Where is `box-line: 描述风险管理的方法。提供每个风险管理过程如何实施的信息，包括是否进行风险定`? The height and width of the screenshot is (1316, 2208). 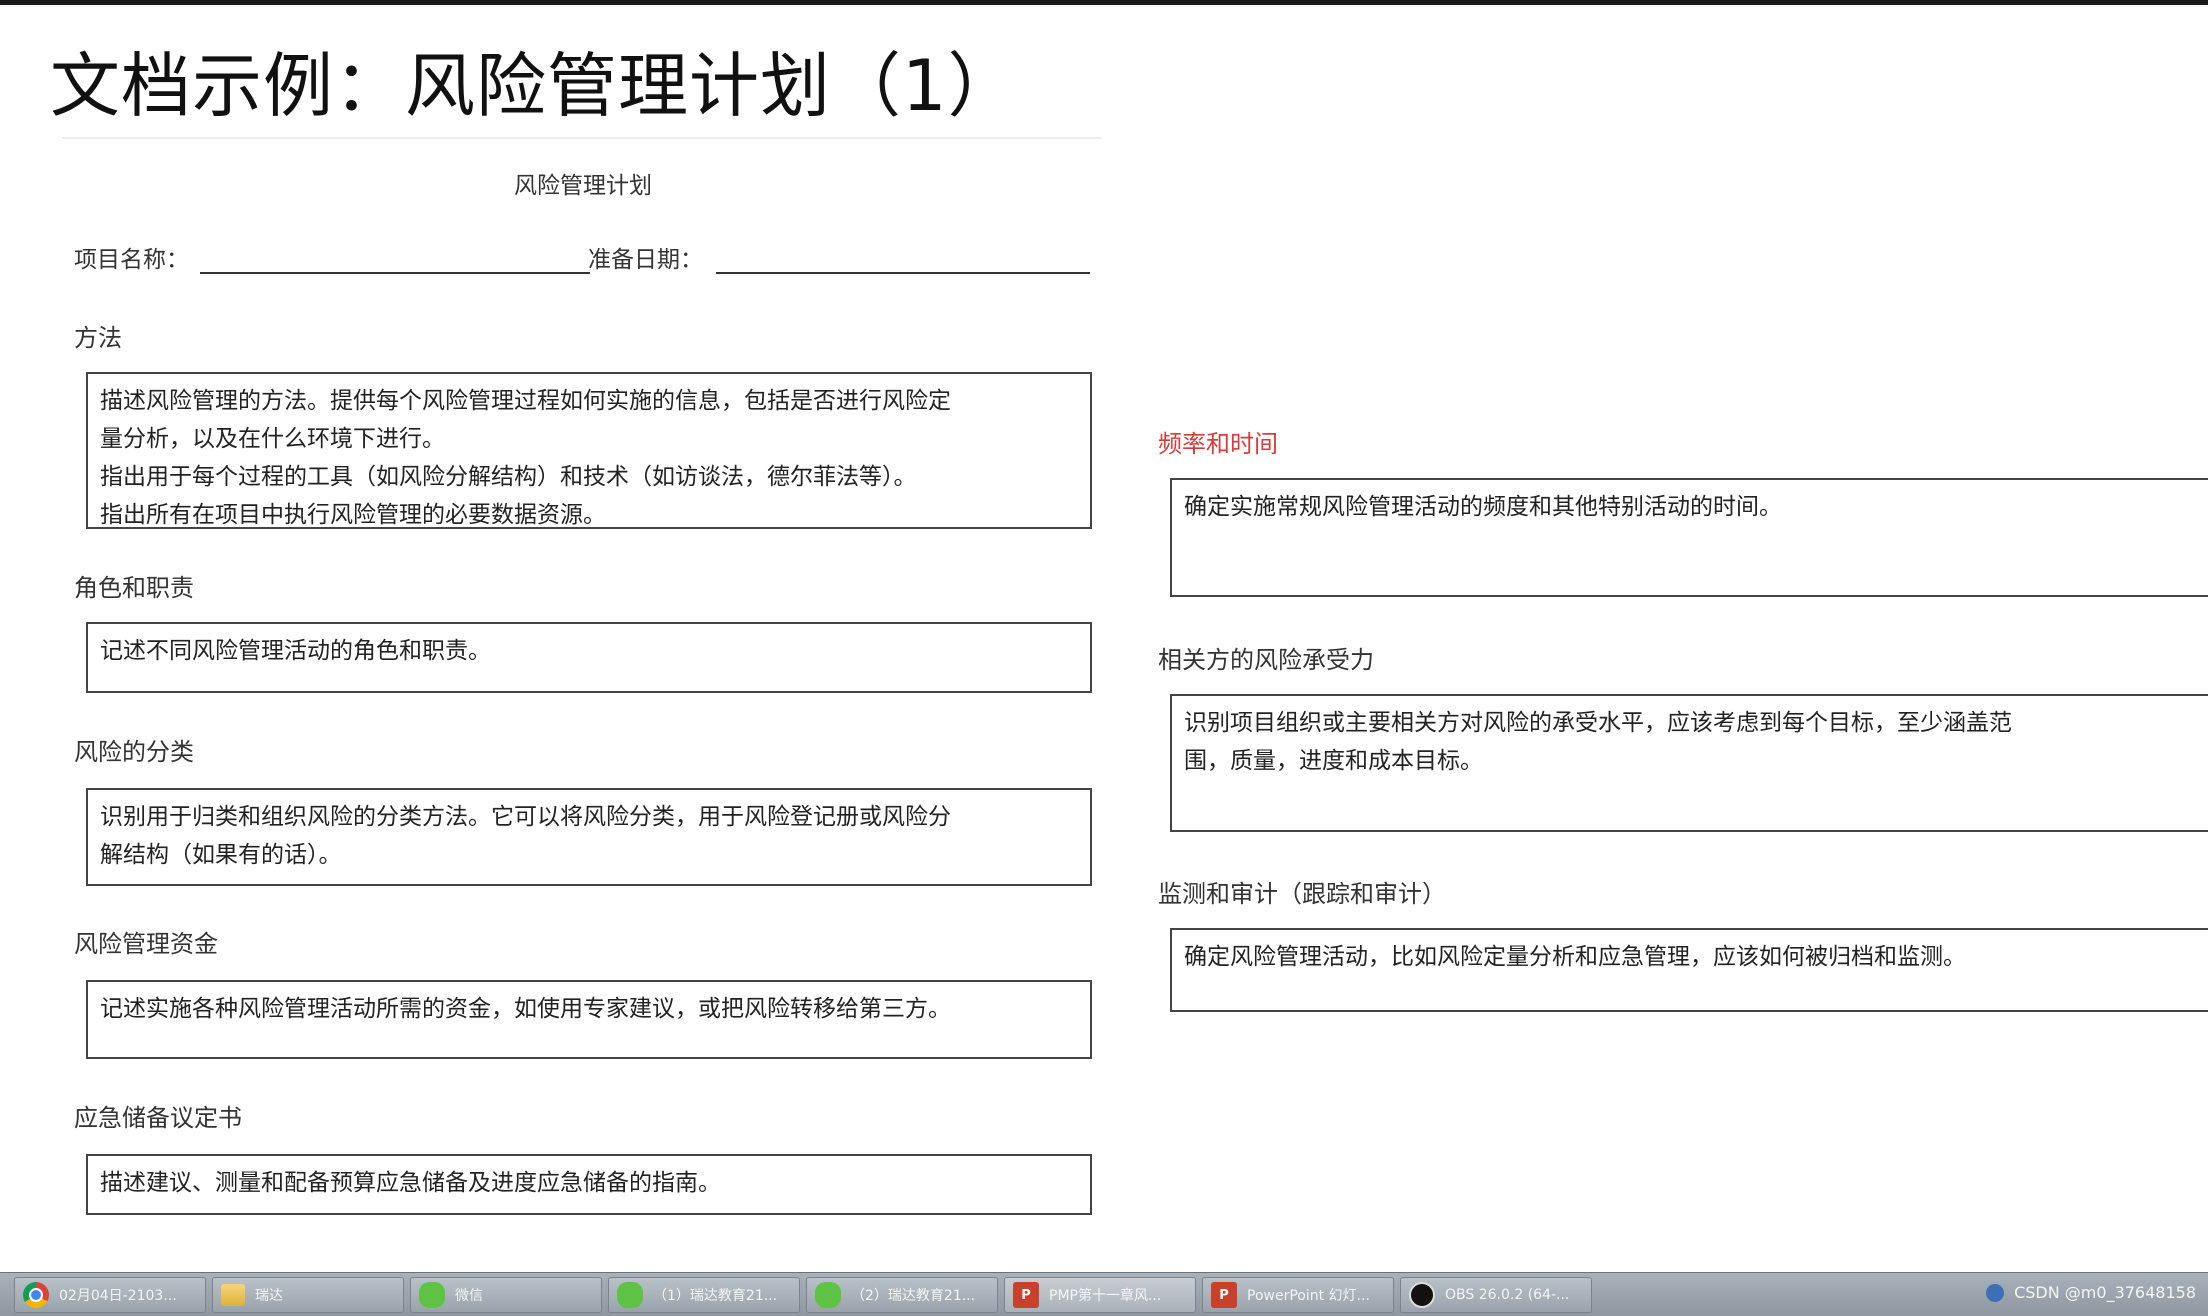
box-line: 描述风险管理的方法。提供每个风险管理过程如何实施的信息，包括是否进行风险定 is located at coordinates (525, 401).